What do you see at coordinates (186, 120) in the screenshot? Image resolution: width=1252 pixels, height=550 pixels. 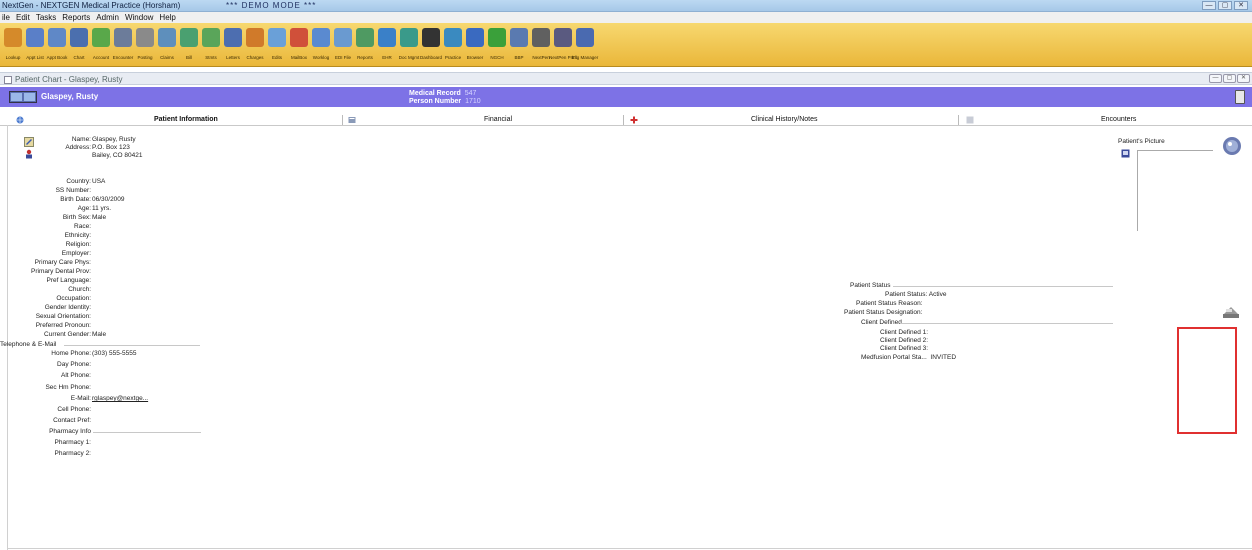 I see `tab-patient-information: Patient Information` at bounding box center [186, 120].